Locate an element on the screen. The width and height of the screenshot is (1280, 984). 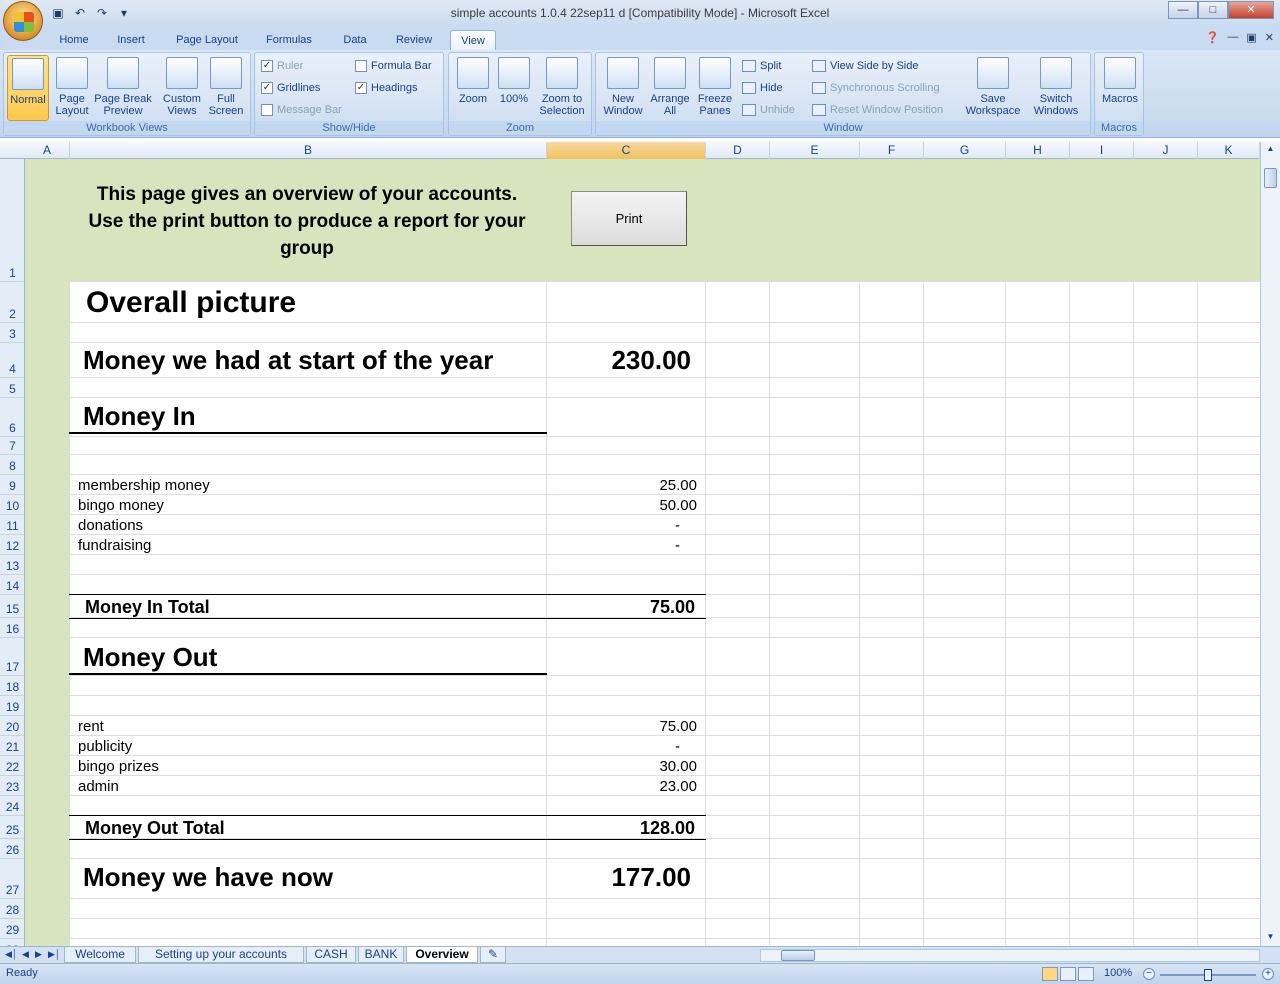
row-header: 17 is located at coordinates (12, 657).